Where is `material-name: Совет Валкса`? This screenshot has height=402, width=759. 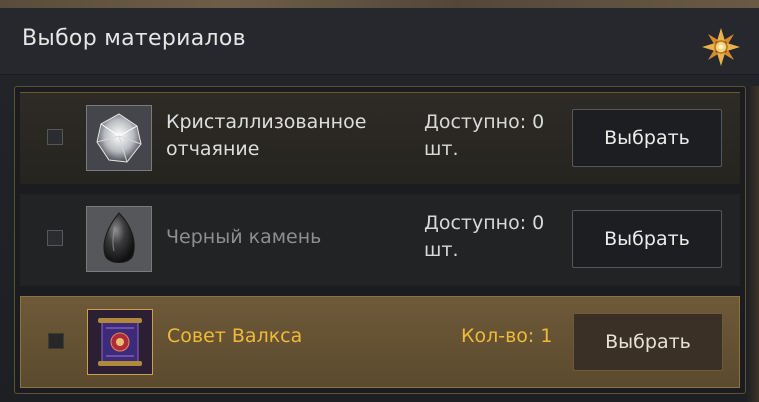 material-name: Совет Валкса is located at coordinates (235, 336).